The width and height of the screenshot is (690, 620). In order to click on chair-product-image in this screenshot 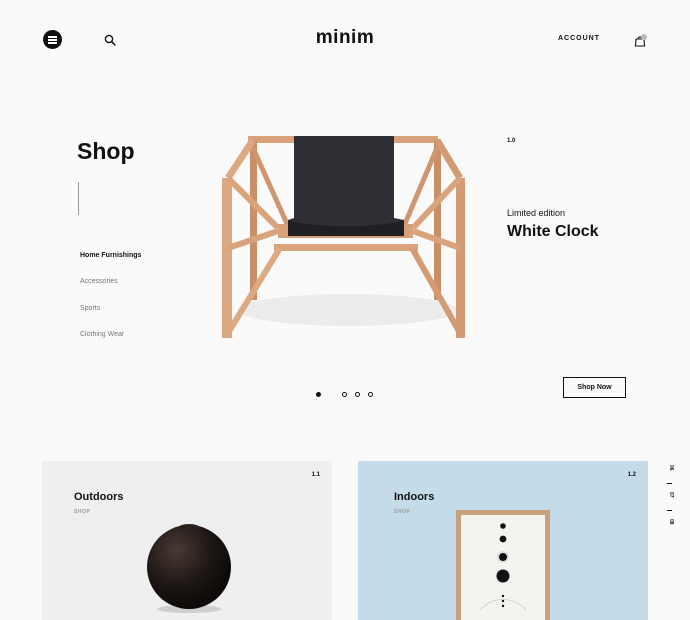, I will do `click(343, 237)`.